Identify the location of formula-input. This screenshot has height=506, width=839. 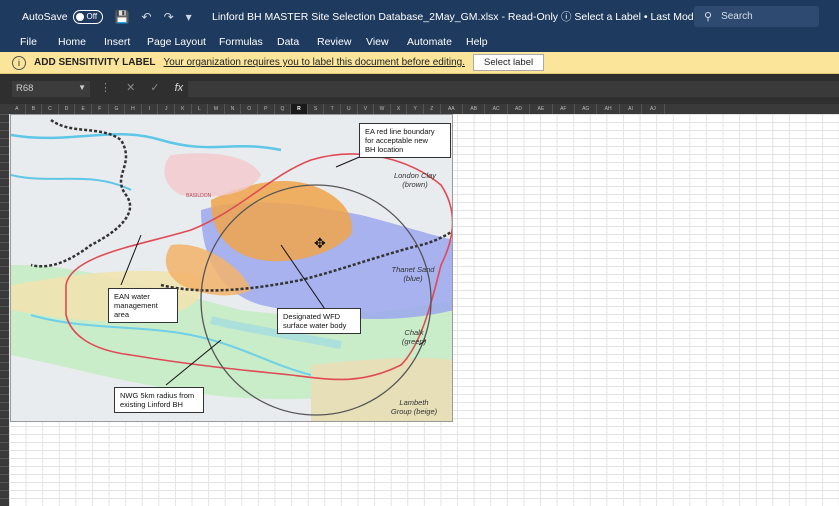
(513, 89).